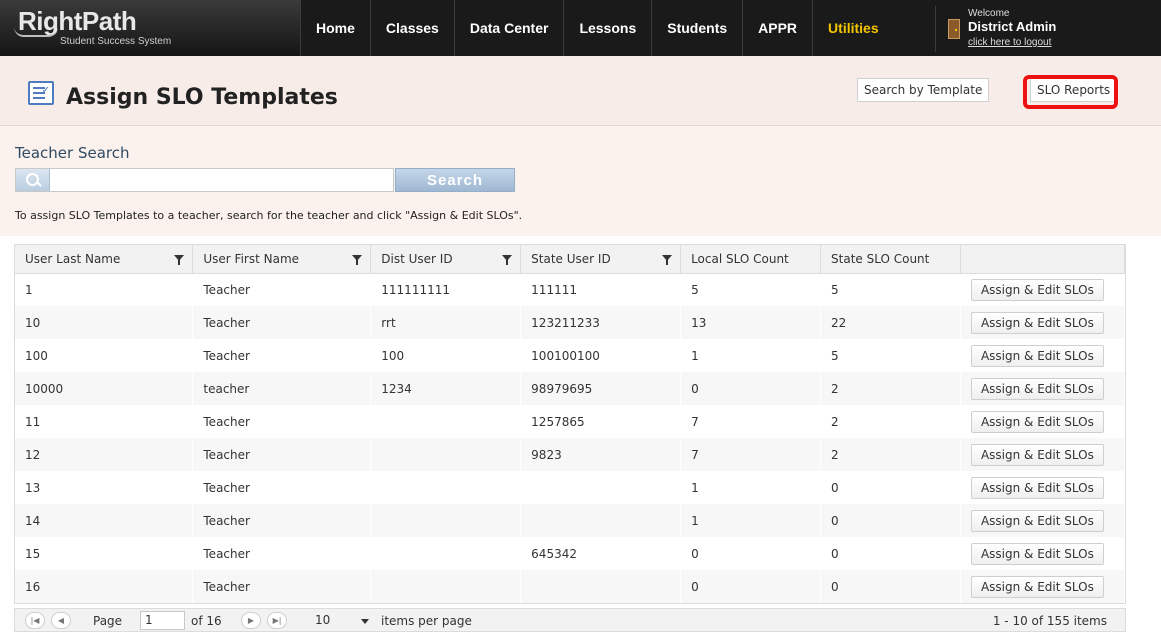 This screenshot has height=632, width=1161. What do you see at coordinates (751, 388) in the screenshot?
I see `cell-local-slo-count: 0` at bounding box center [751, 388].